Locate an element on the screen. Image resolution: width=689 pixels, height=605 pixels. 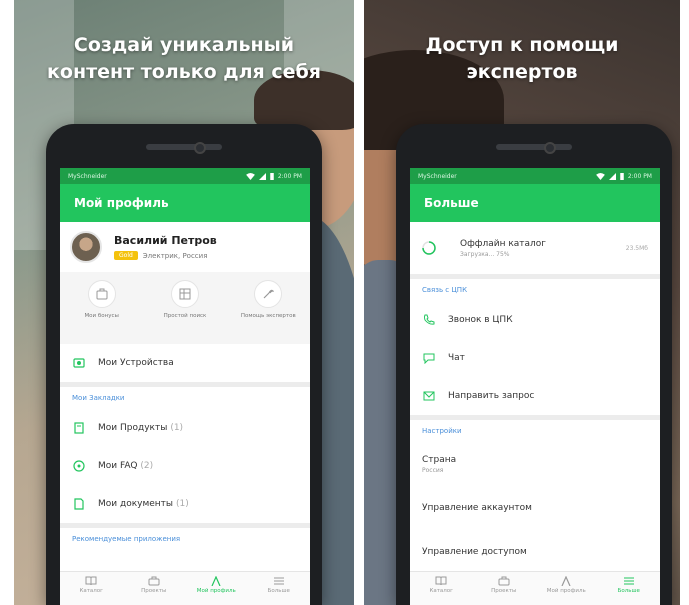
quick-action-search: Простой поиск is located at coordinates (185, 312).